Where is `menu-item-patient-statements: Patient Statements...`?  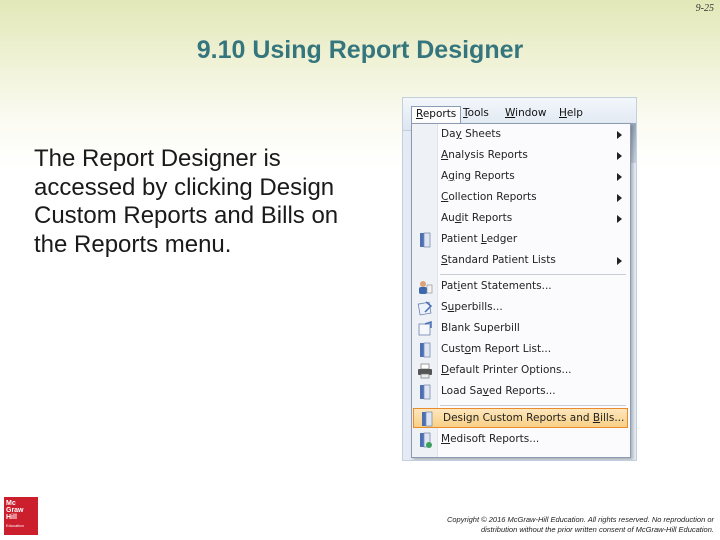 menu-item-patient-statements: Patient Statements... is located at coordinates (521, 287).